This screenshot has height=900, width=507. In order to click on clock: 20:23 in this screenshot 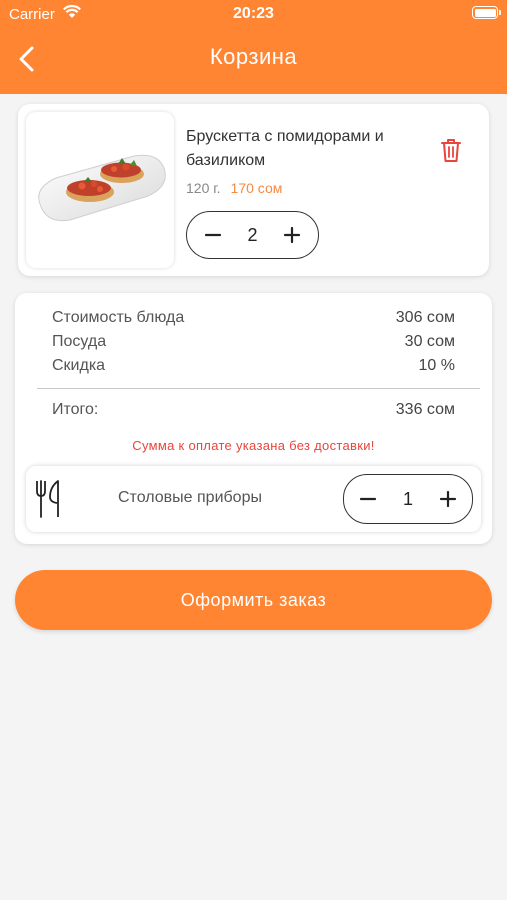, I will do `click(253, 13)`.